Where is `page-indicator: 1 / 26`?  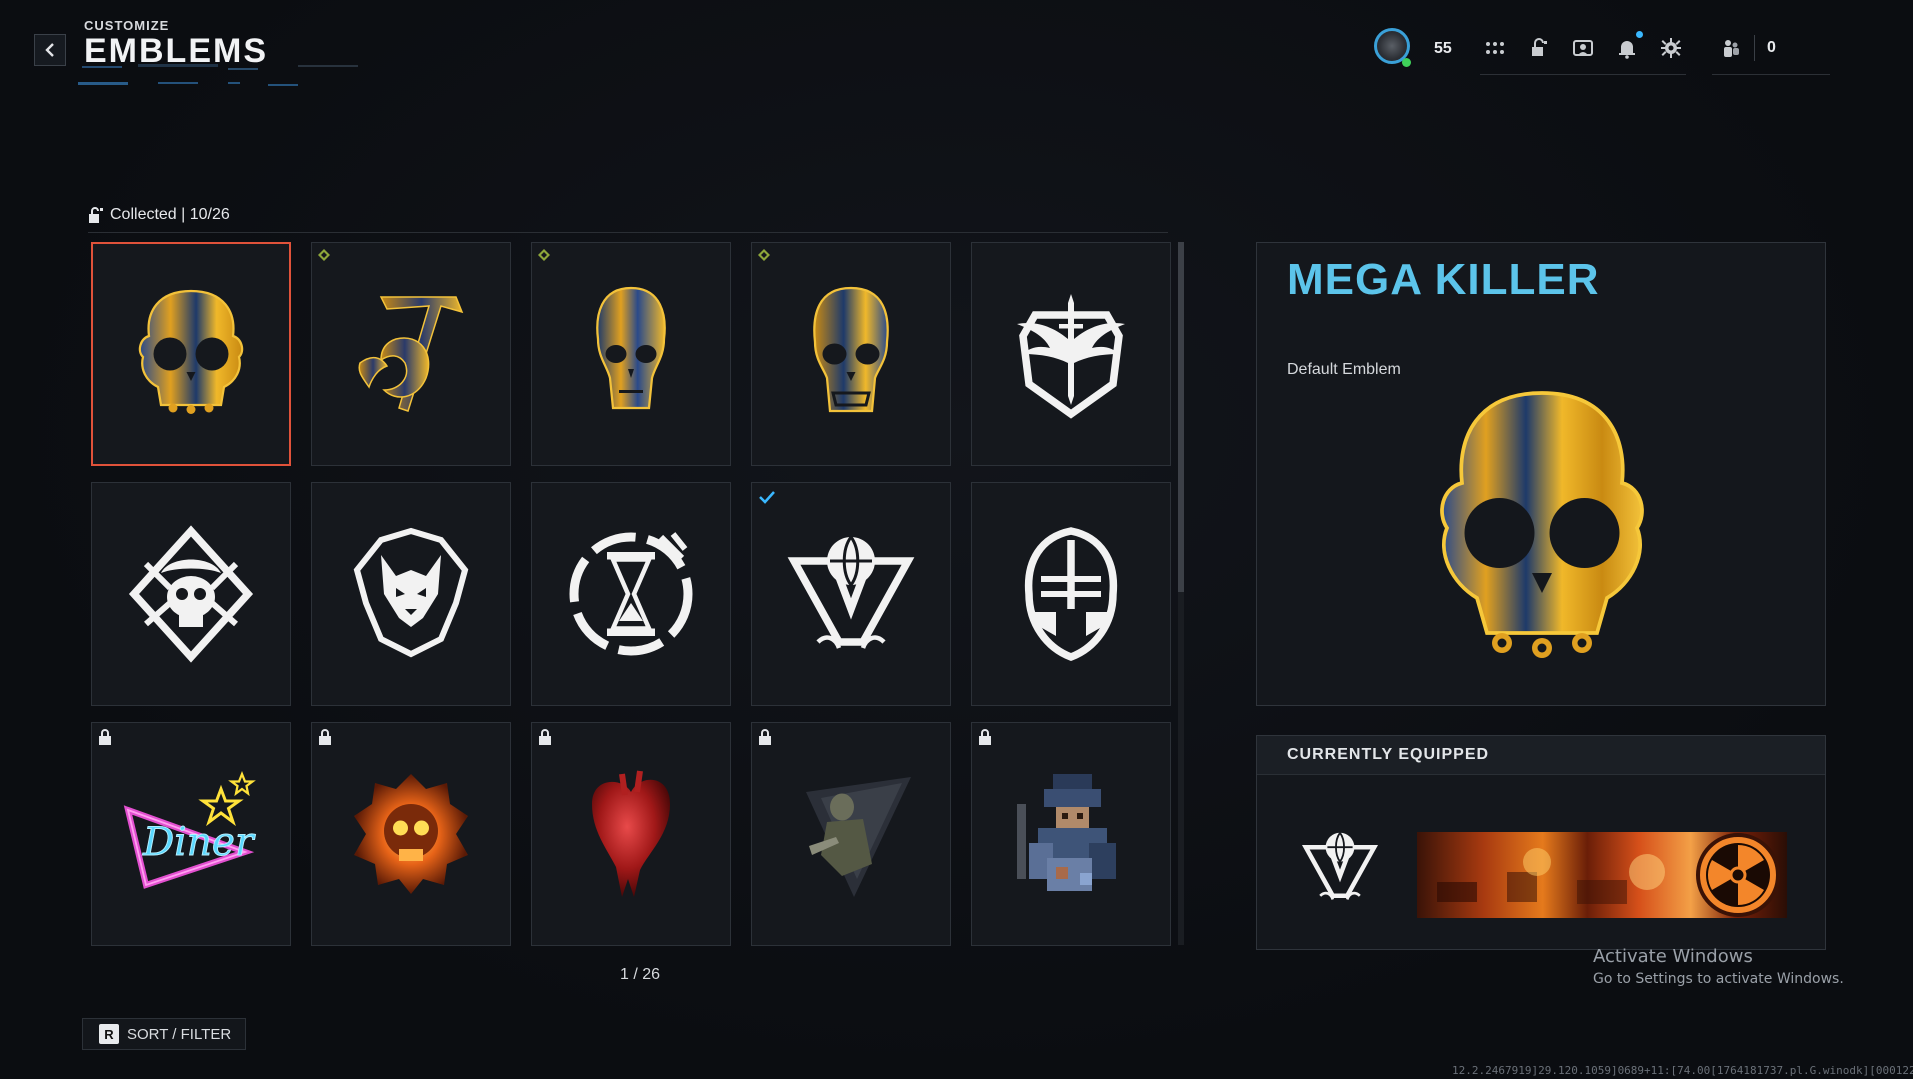 page-indicator: 1 / 26 is located at coordinates (640, 974).